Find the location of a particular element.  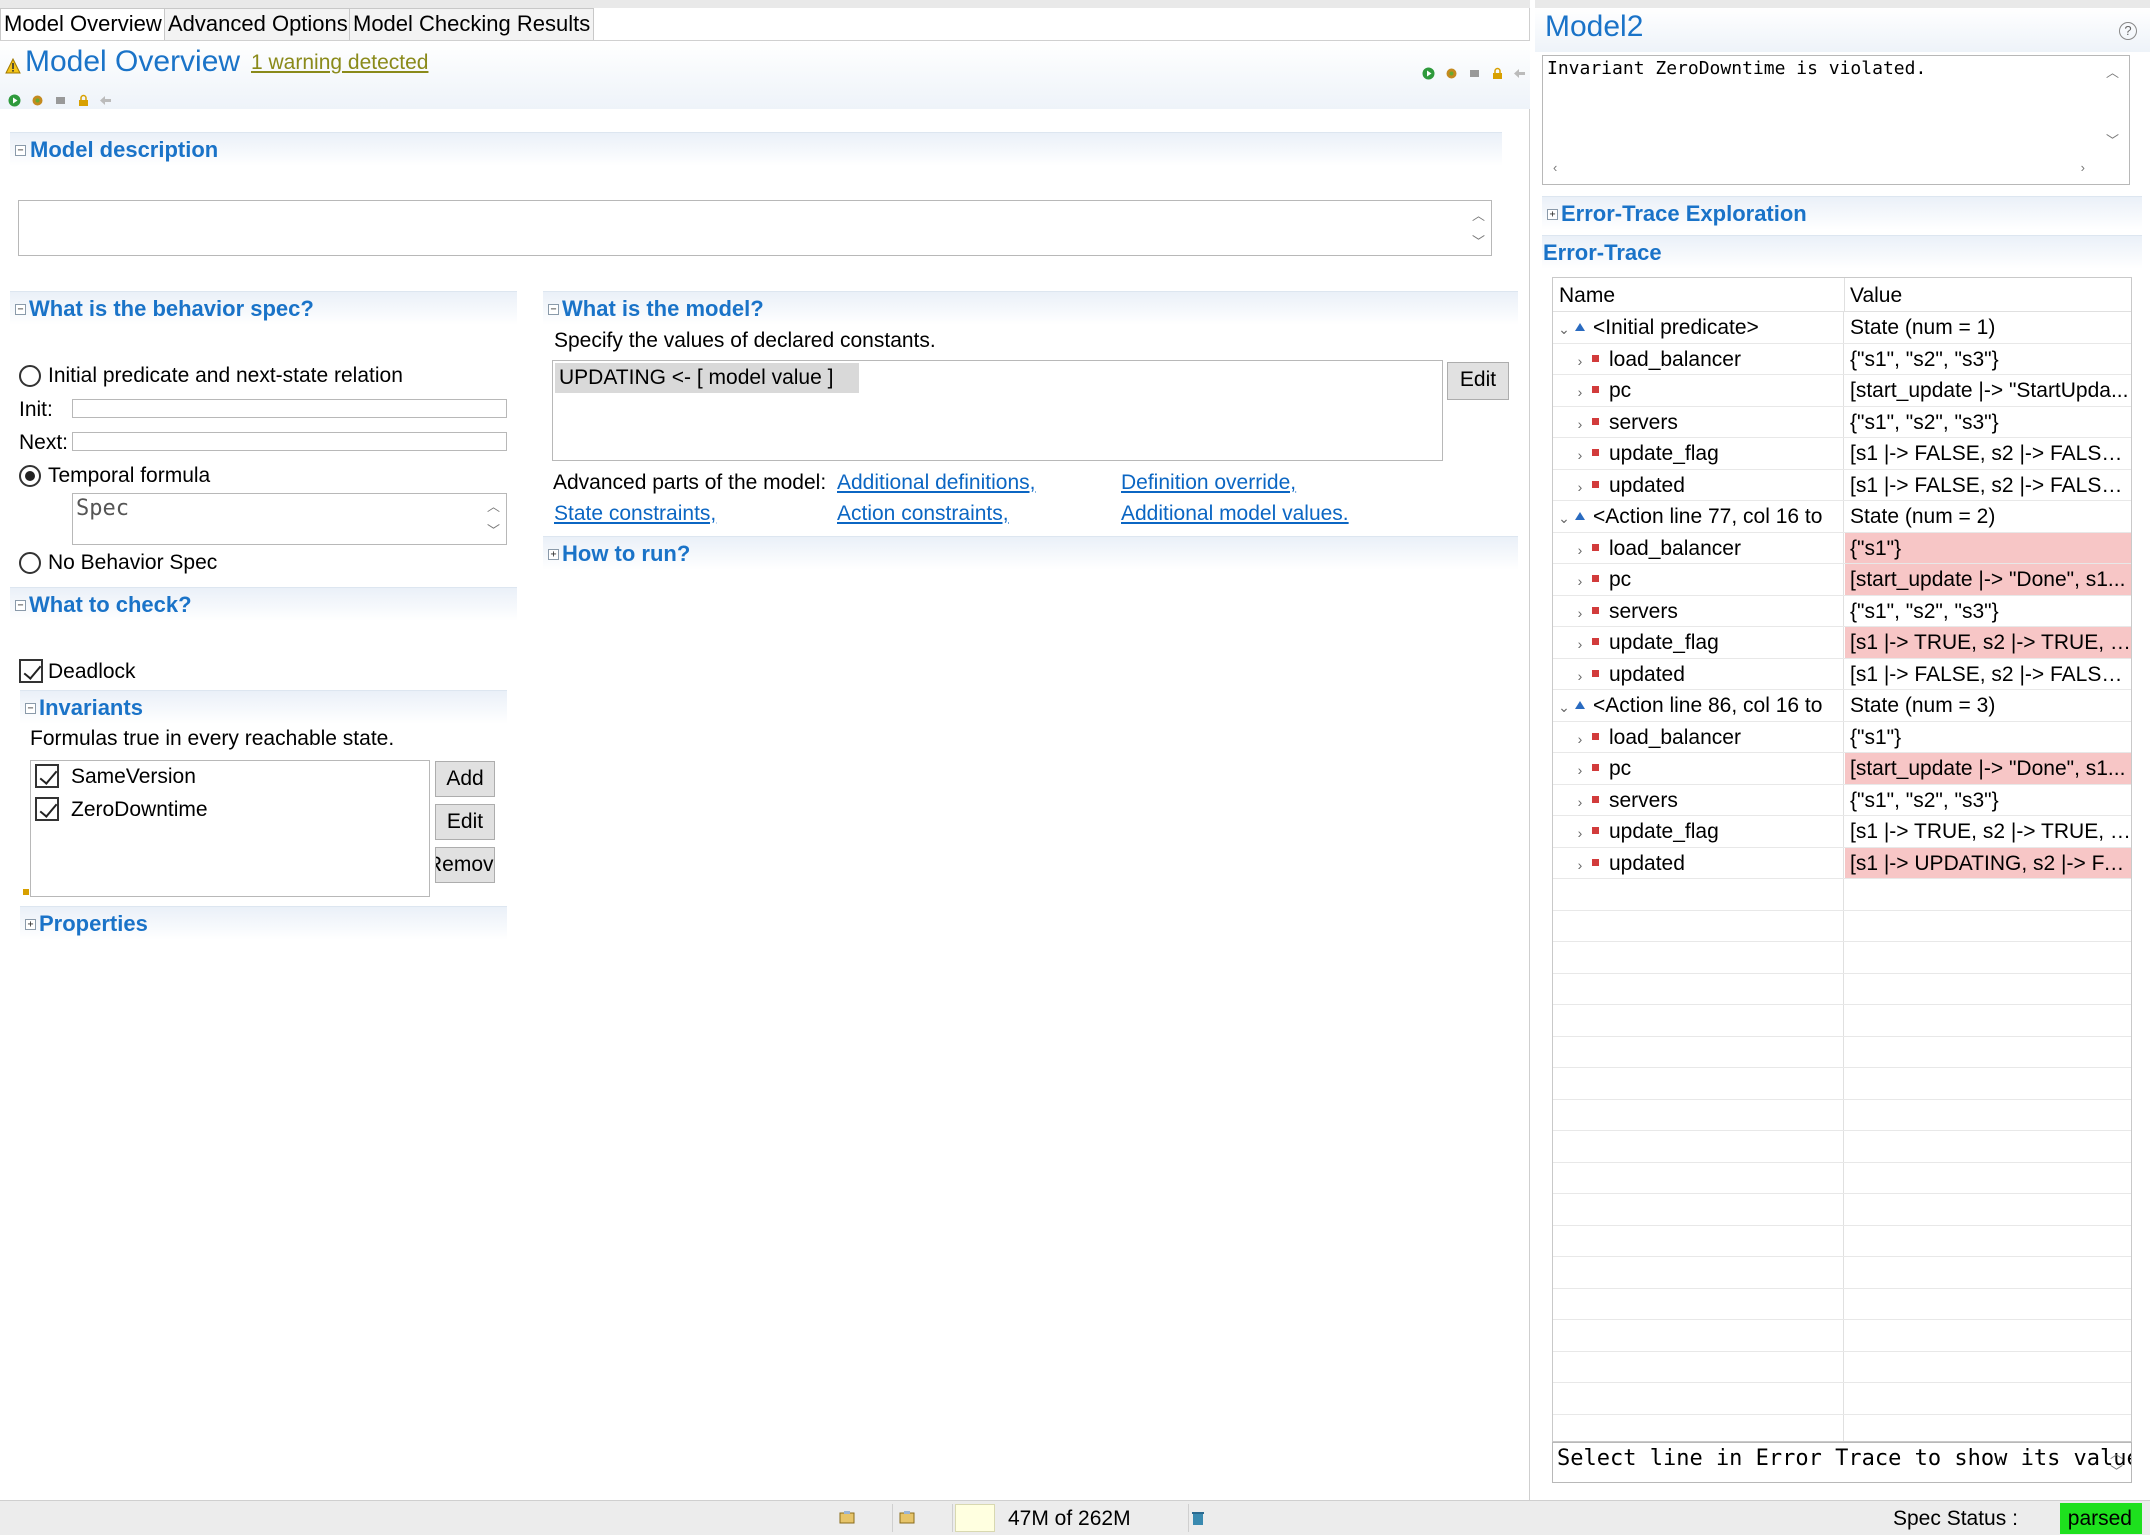

help-icon: ? is located at coordinates (2128, 31).